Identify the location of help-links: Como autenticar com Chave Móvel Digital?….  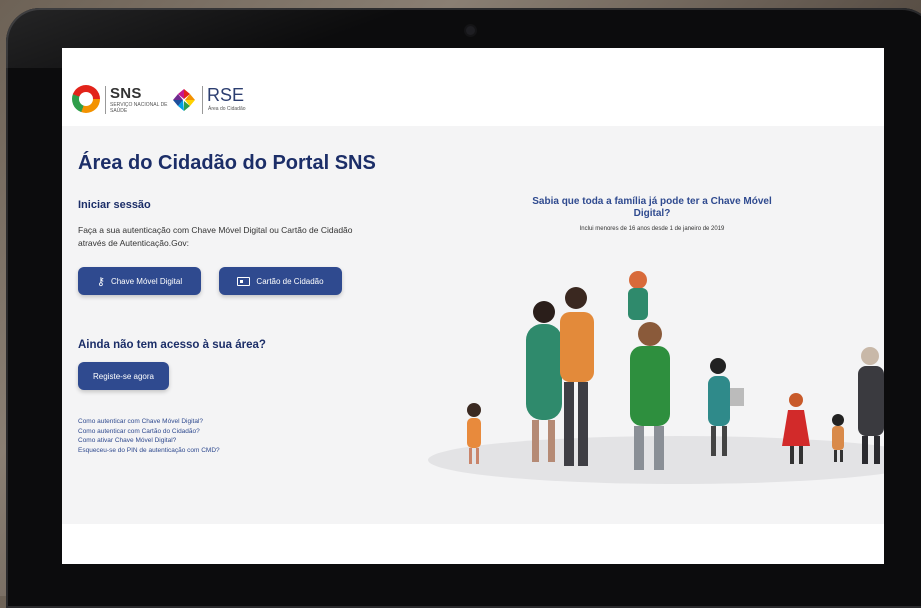
(149, 436).